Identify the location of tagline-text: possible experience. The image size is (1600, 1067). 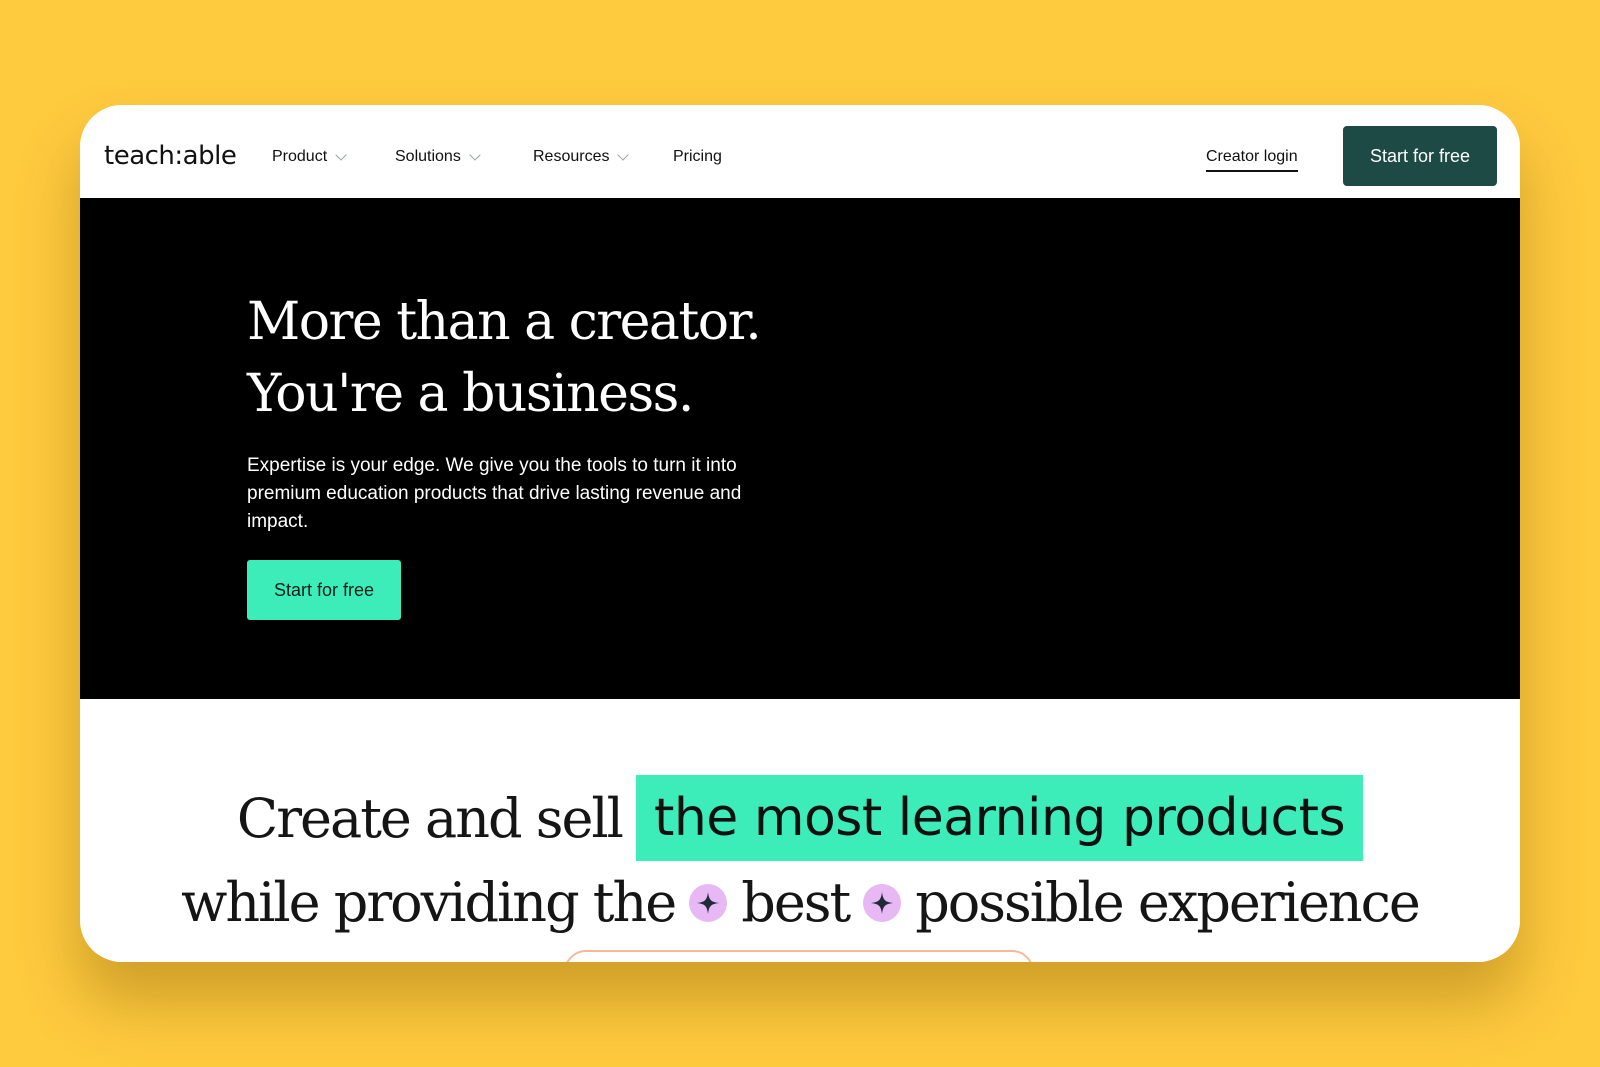
(1168, 902).